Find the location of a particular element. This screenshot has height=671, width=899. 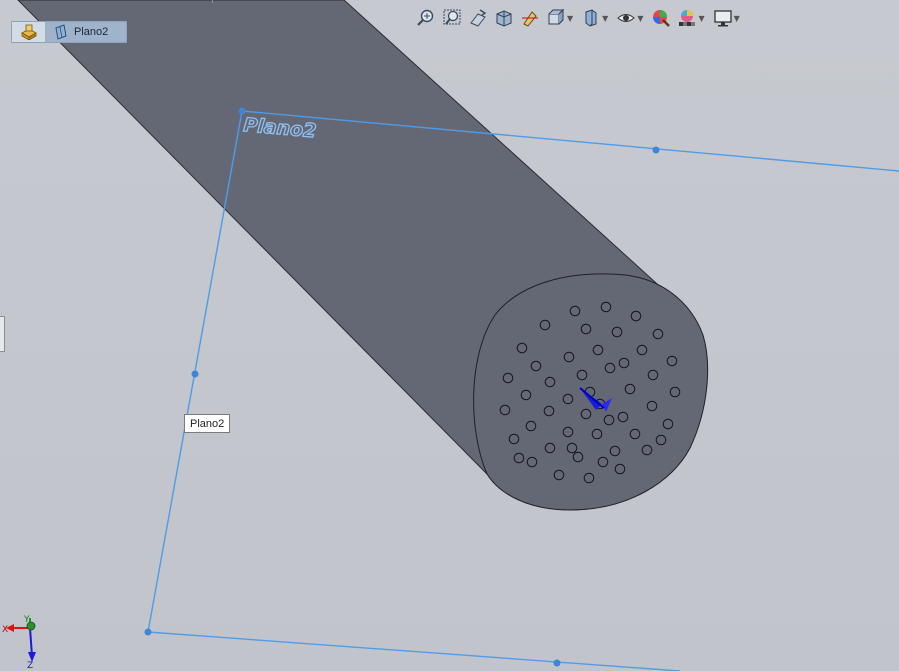

previous-view-icon is located at coordinates (478, 18).